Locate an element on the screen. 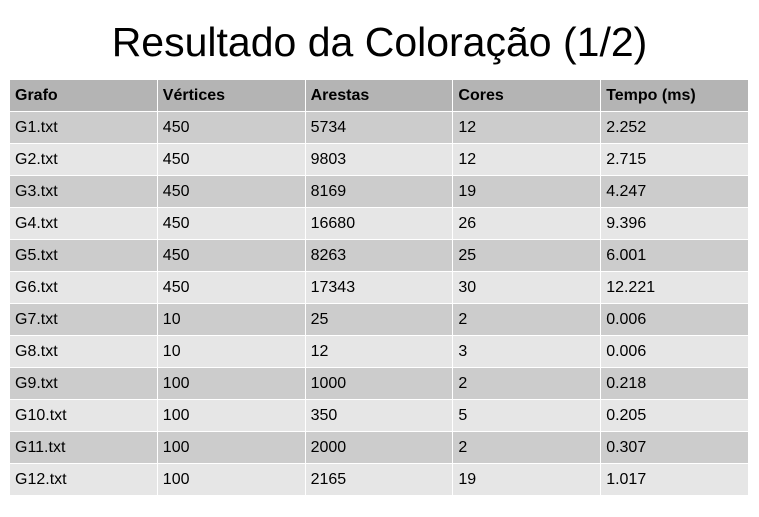  cell-arestas: 9803 is located at coordinates (379, 159).